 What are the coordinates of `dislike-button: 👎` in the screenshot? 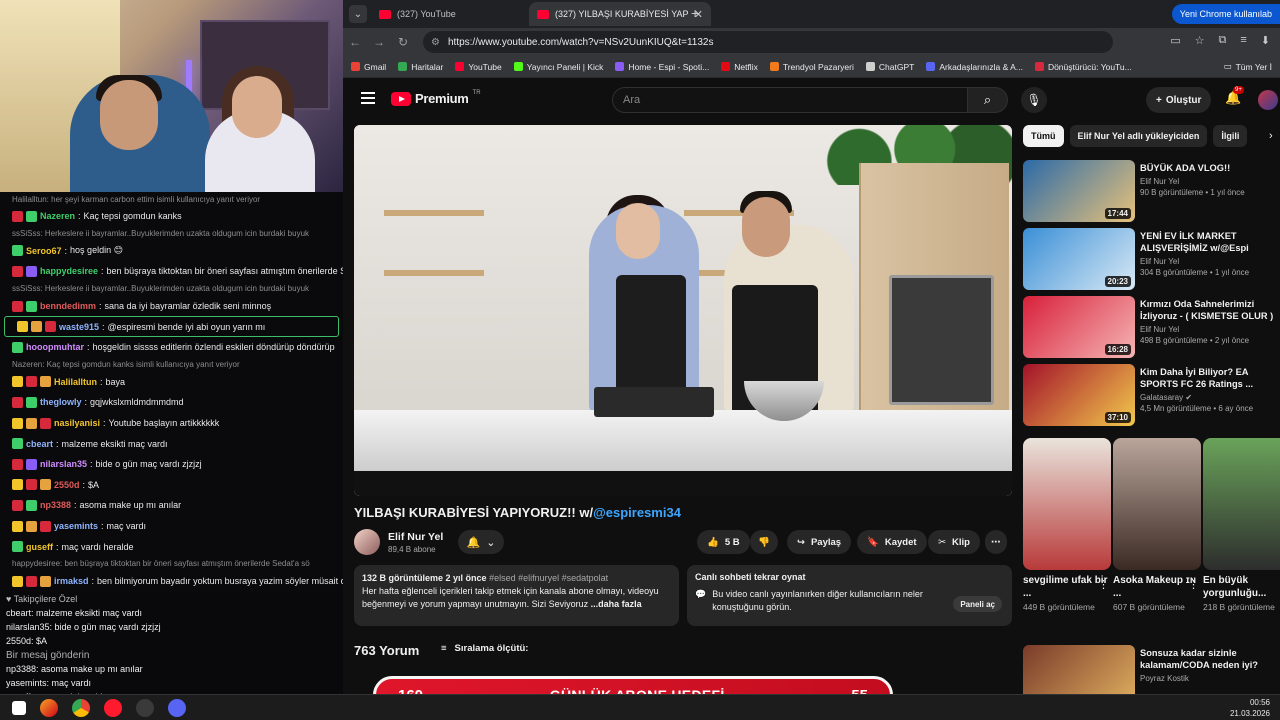 It's located at (764, 542).